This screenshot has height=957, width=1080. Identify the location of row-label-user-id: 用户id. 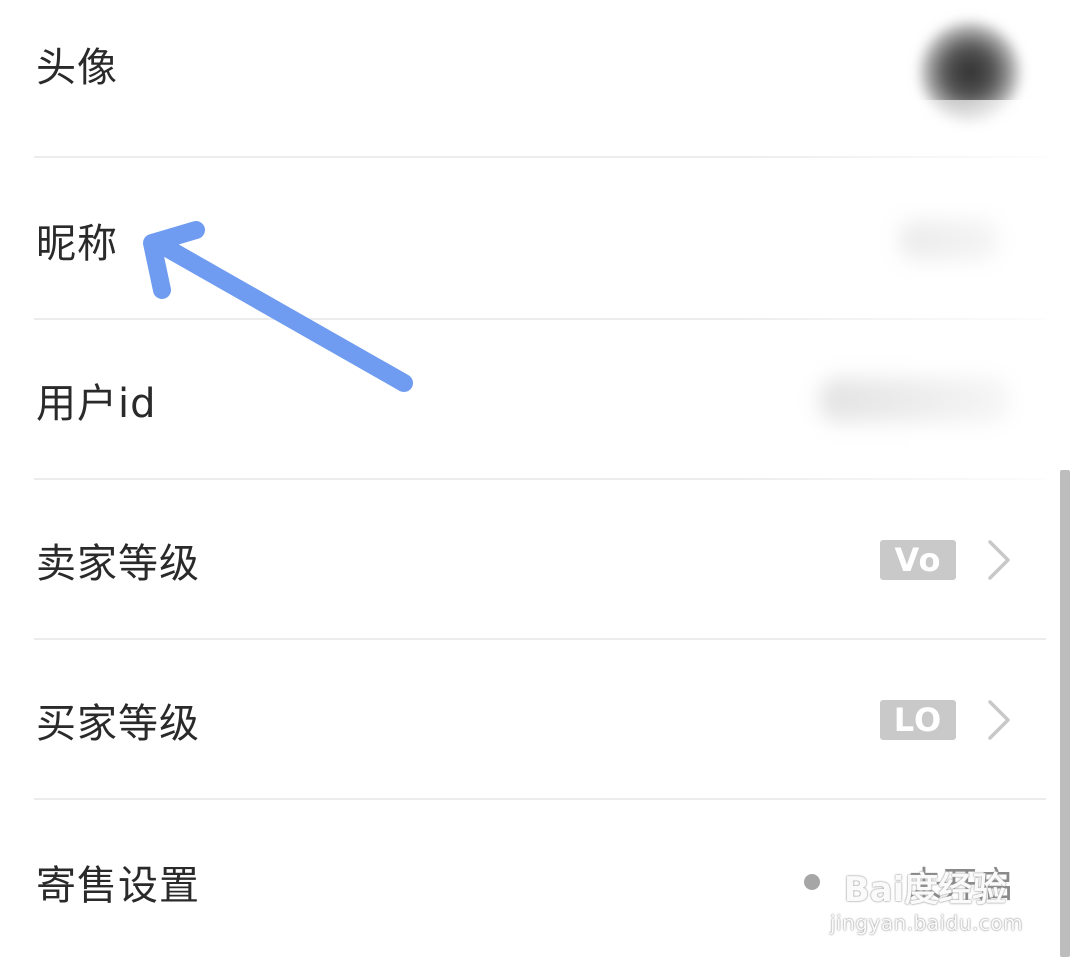
(96, 404).